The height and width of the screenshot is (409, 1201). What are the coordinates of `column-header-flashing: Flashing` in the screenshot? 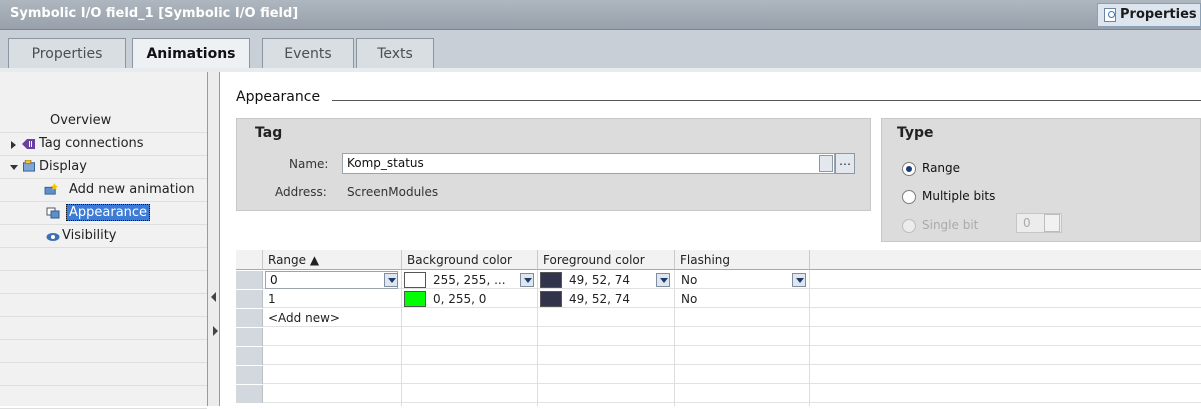 It's located at (742, 260).